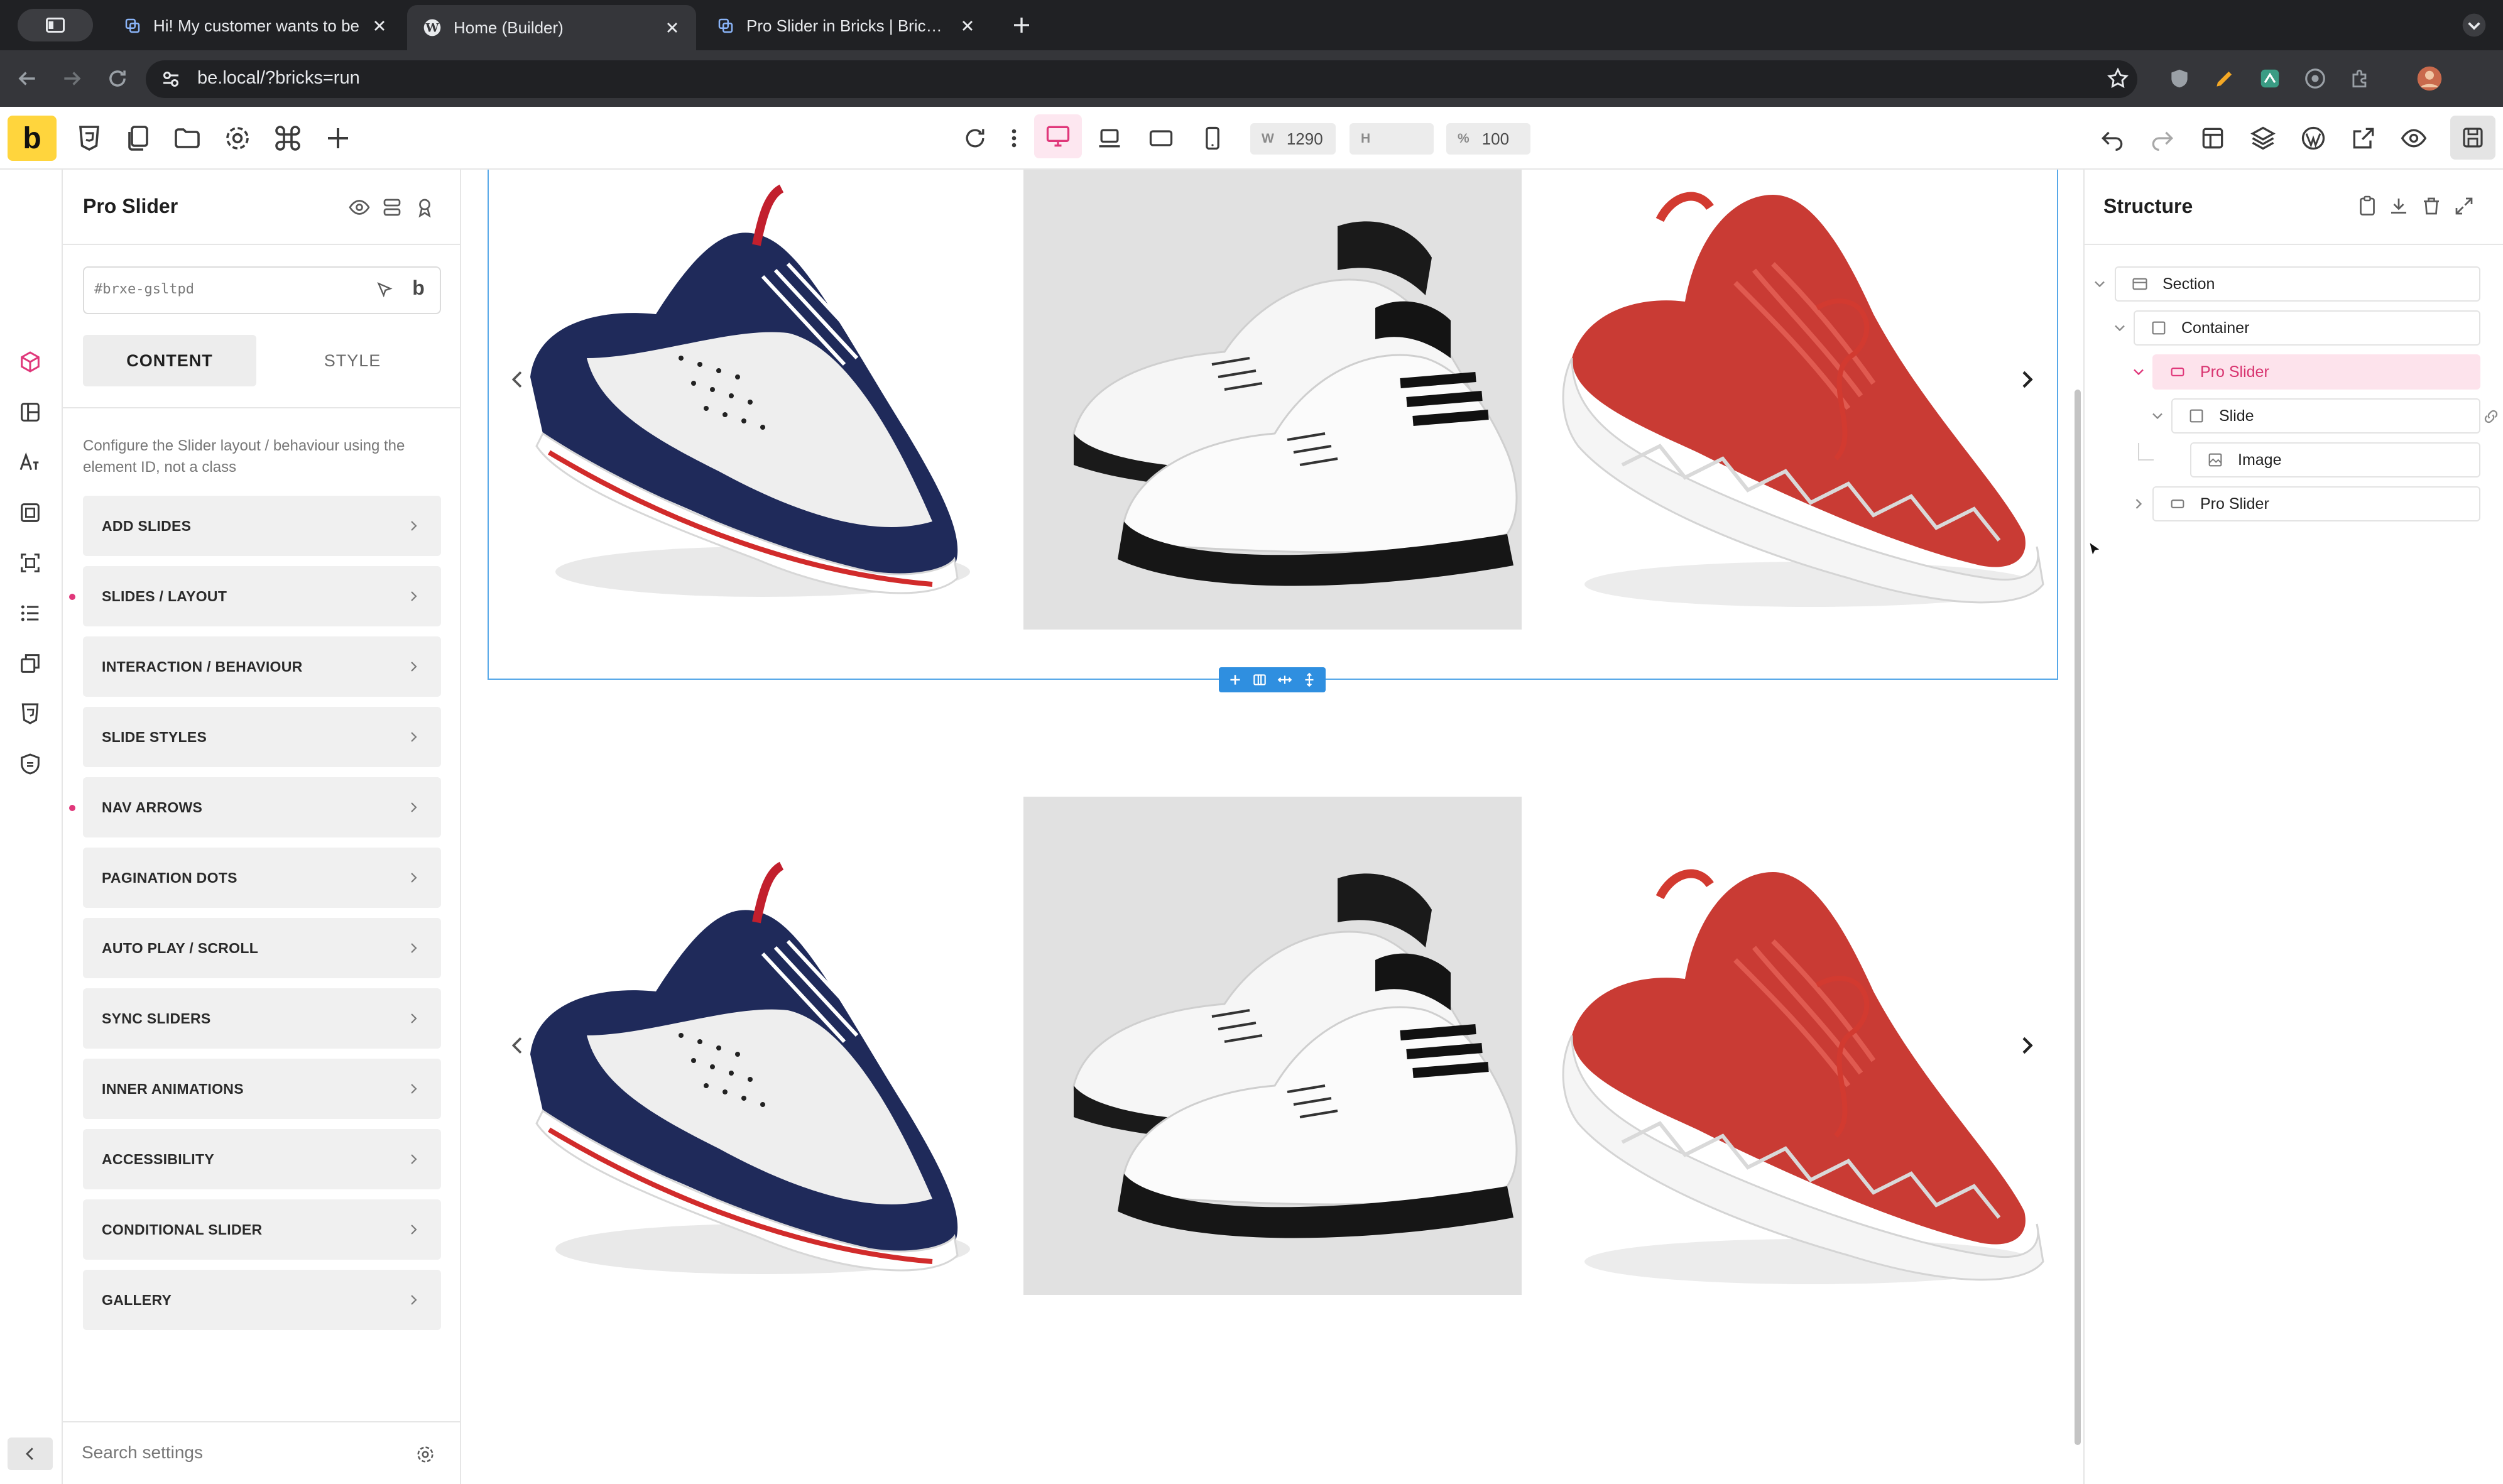  Describe the element at coordinates (31, 613) in the screenshot. I see `list-settings-icon` at that location.